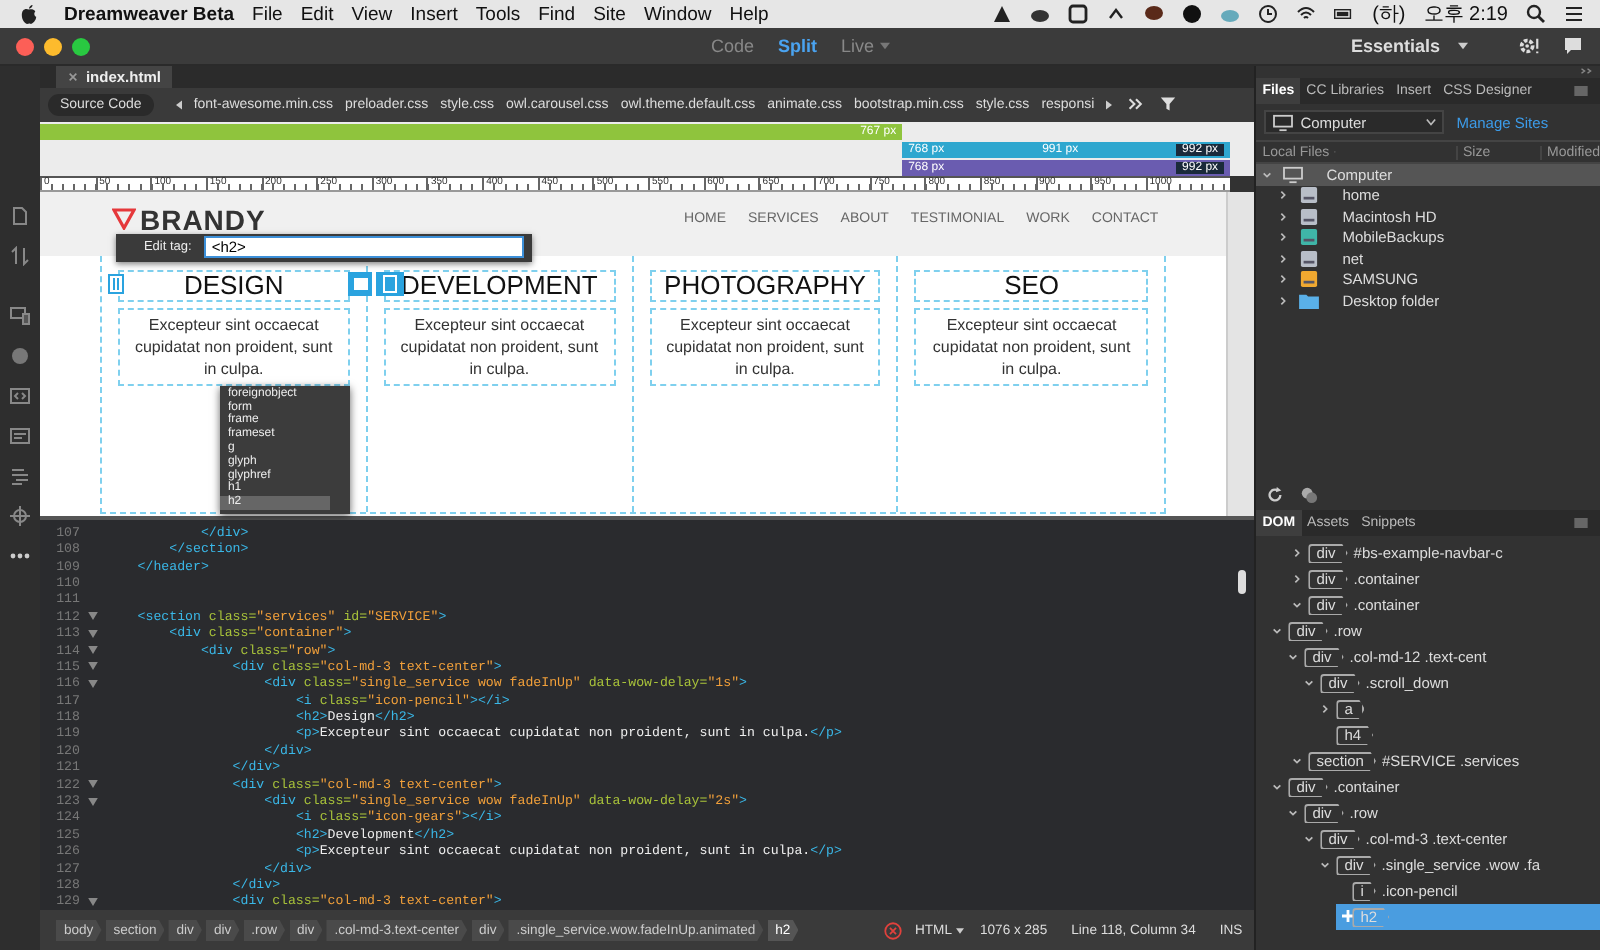 This screenshot has width=1600, height=950. Describe the element at coordinates (1306, 14) in the screenshot. I see `wifi-icon` at that location.